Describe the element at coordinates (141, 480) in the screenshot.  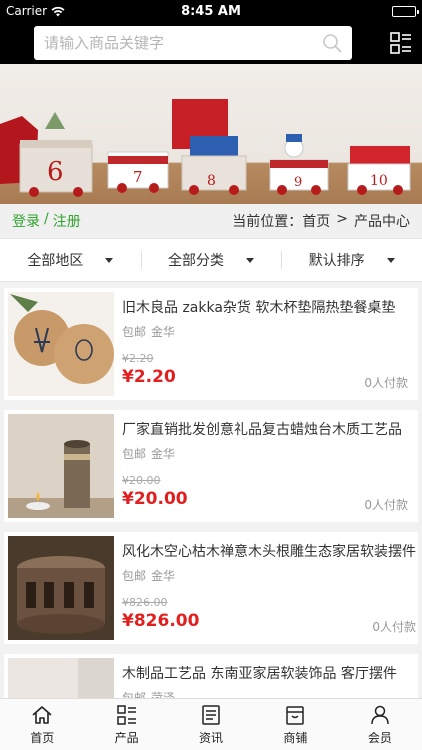
I see `original-price: ¥20.00` at that location.